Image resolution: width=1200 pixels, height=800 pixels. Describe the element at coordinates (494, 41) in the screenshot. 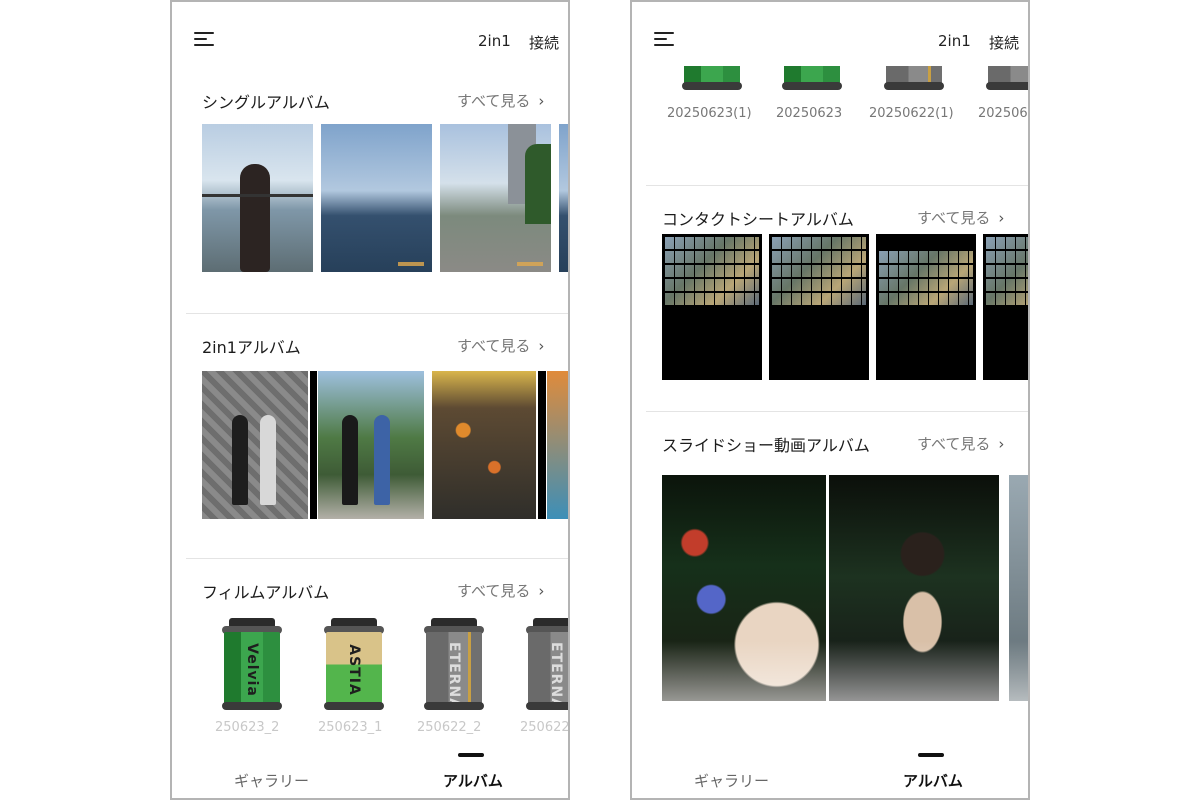

I see `header-2in1-button: 2in1` at that location.